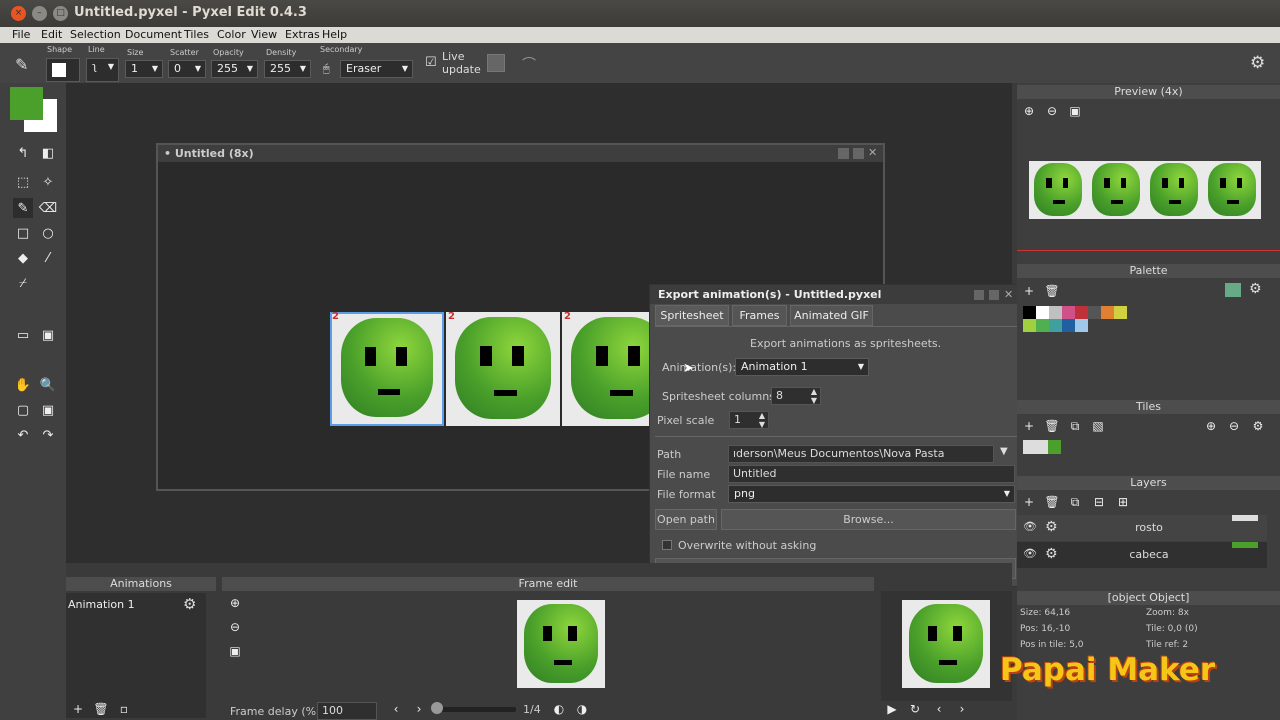 Image resolution: width=1280 pixels, height=720 pixels. Describe the element at coordinates (1257, 63) in the screenshot. I see `settings-gear-icon: ⚙` at that location.